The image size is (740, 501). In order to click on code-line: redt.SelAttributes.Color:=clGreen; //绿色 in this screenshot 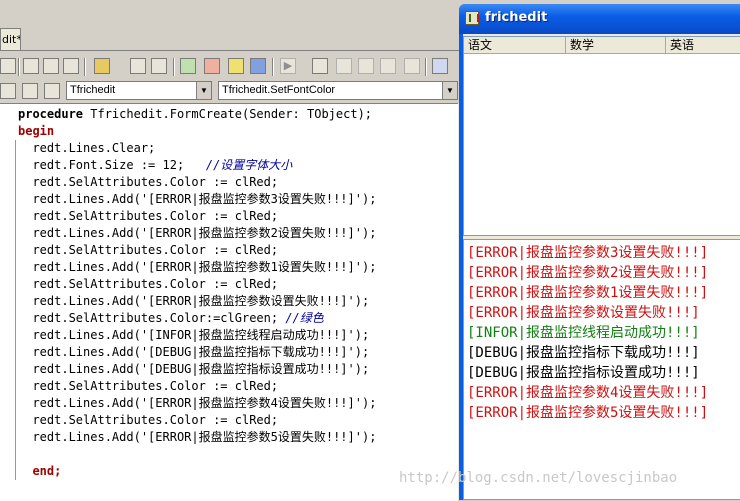, I will do `click(197, 318)`.